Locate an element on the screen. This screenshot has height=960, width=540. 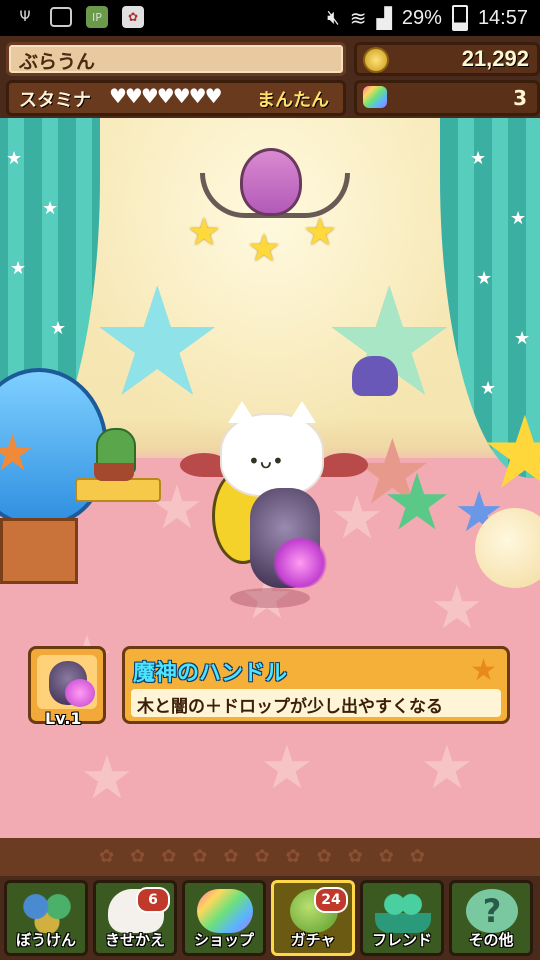
item-name: 魔神のハンドル is located at coordinates (210, 673).